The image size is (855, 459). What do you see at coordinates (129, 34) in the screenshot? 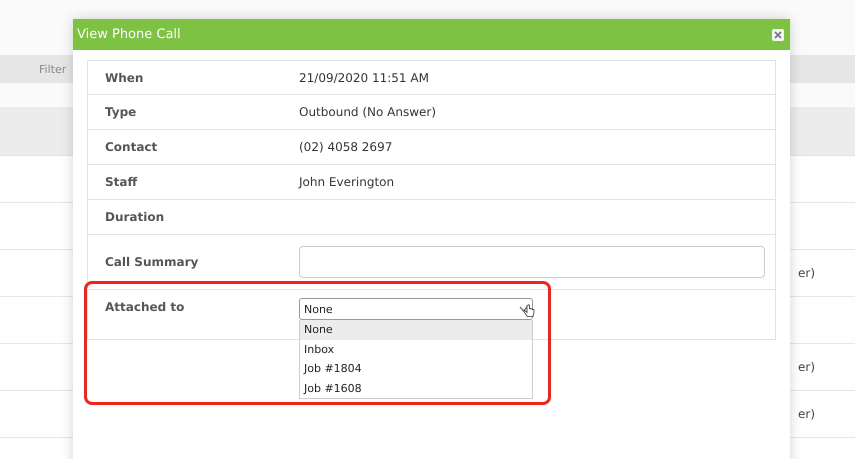
I see `dialog-title: View Phone Call` at bounding box center [129, 34].